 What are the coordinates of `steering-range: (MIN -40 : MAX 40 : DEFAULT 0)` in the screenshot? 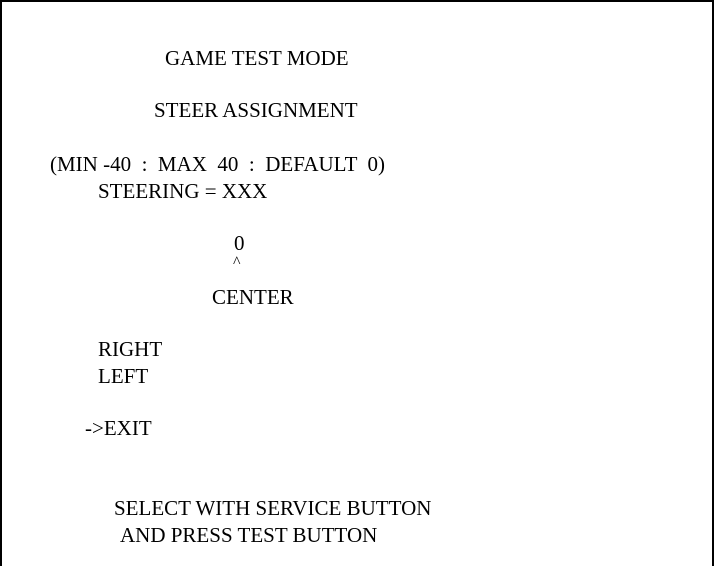 It's located at (218, 164).